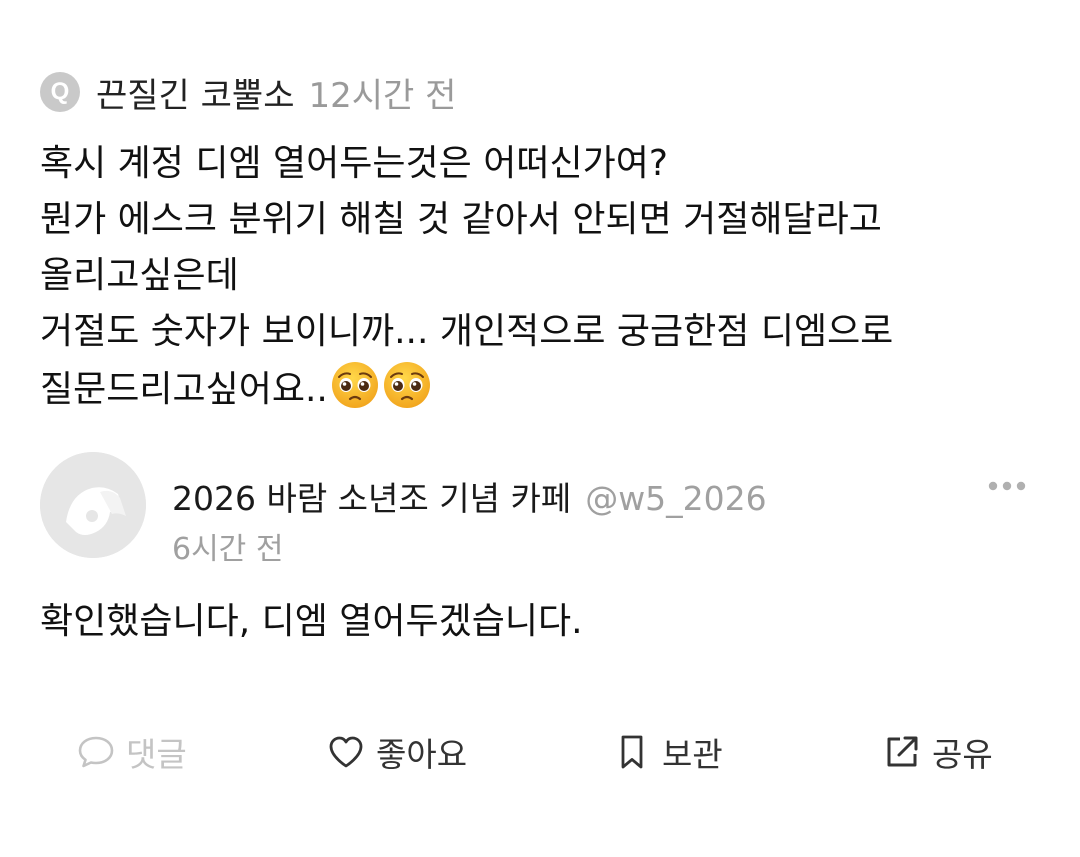 This screenshot has width=1080, height=857. I want to click on question-timestamp: 12시간 전, so click(382, 95).